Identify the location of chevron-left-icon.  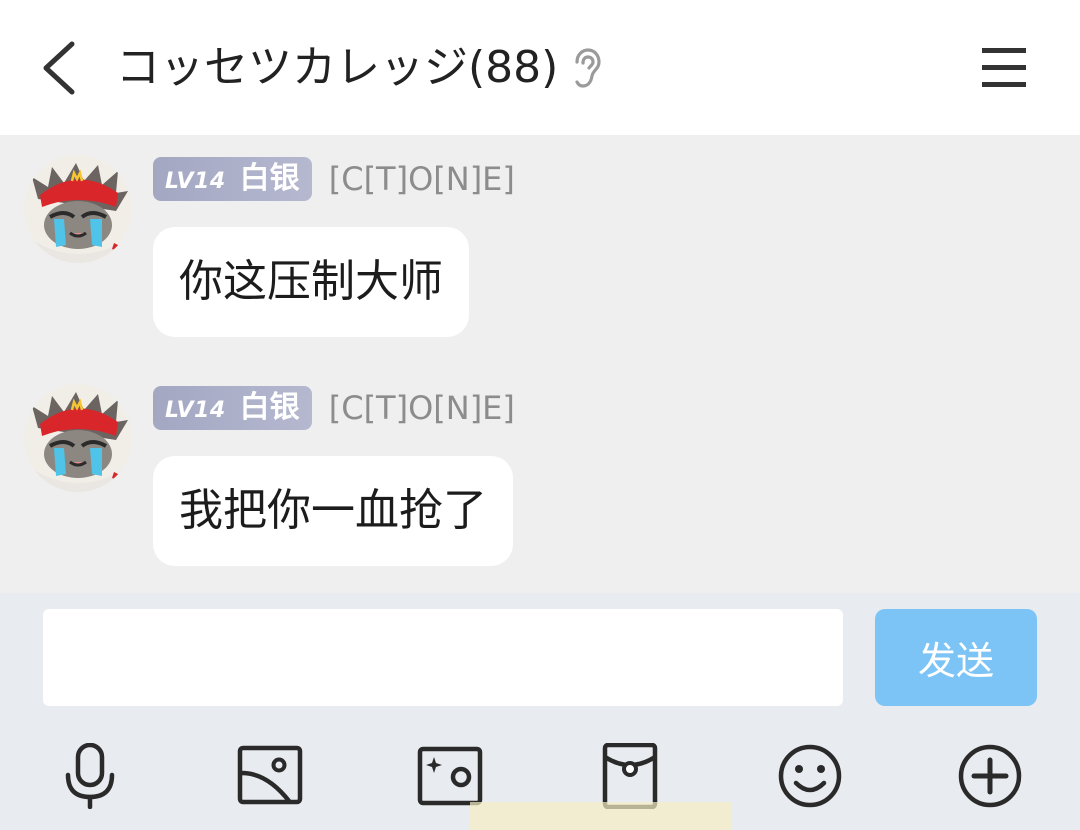
(59, 68).